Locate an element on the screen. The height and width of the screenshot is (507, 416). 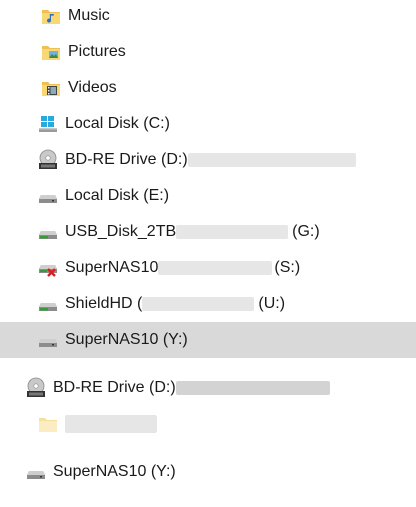
nav-item-local-disk-e: Local Disk (E:) is located at coordinates (208, 196).